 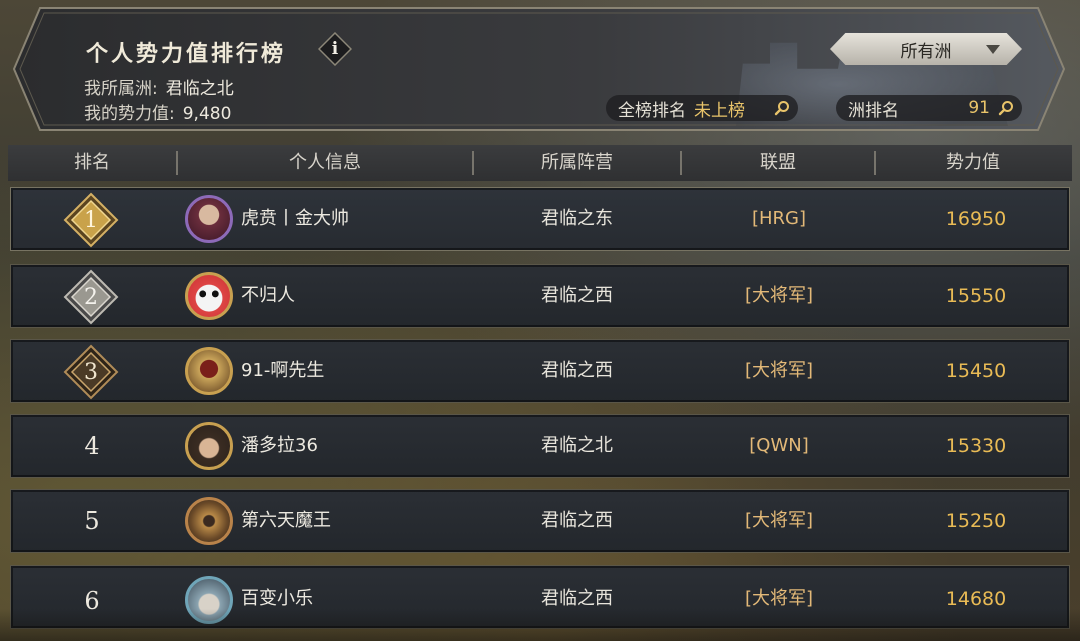 I want to click on global-rank-label: 全榜排名, so click(x=652, y=110).